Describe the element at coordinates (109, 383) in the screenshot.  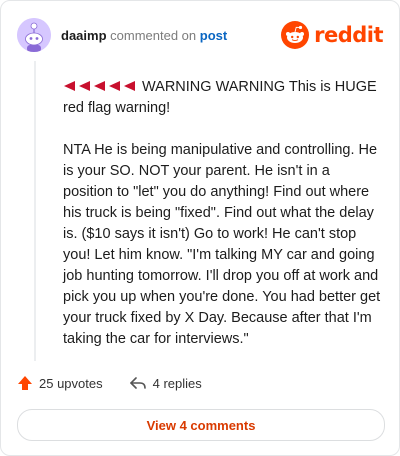
I see `comment-footer: 25 upvotes 4 replies` at that location.